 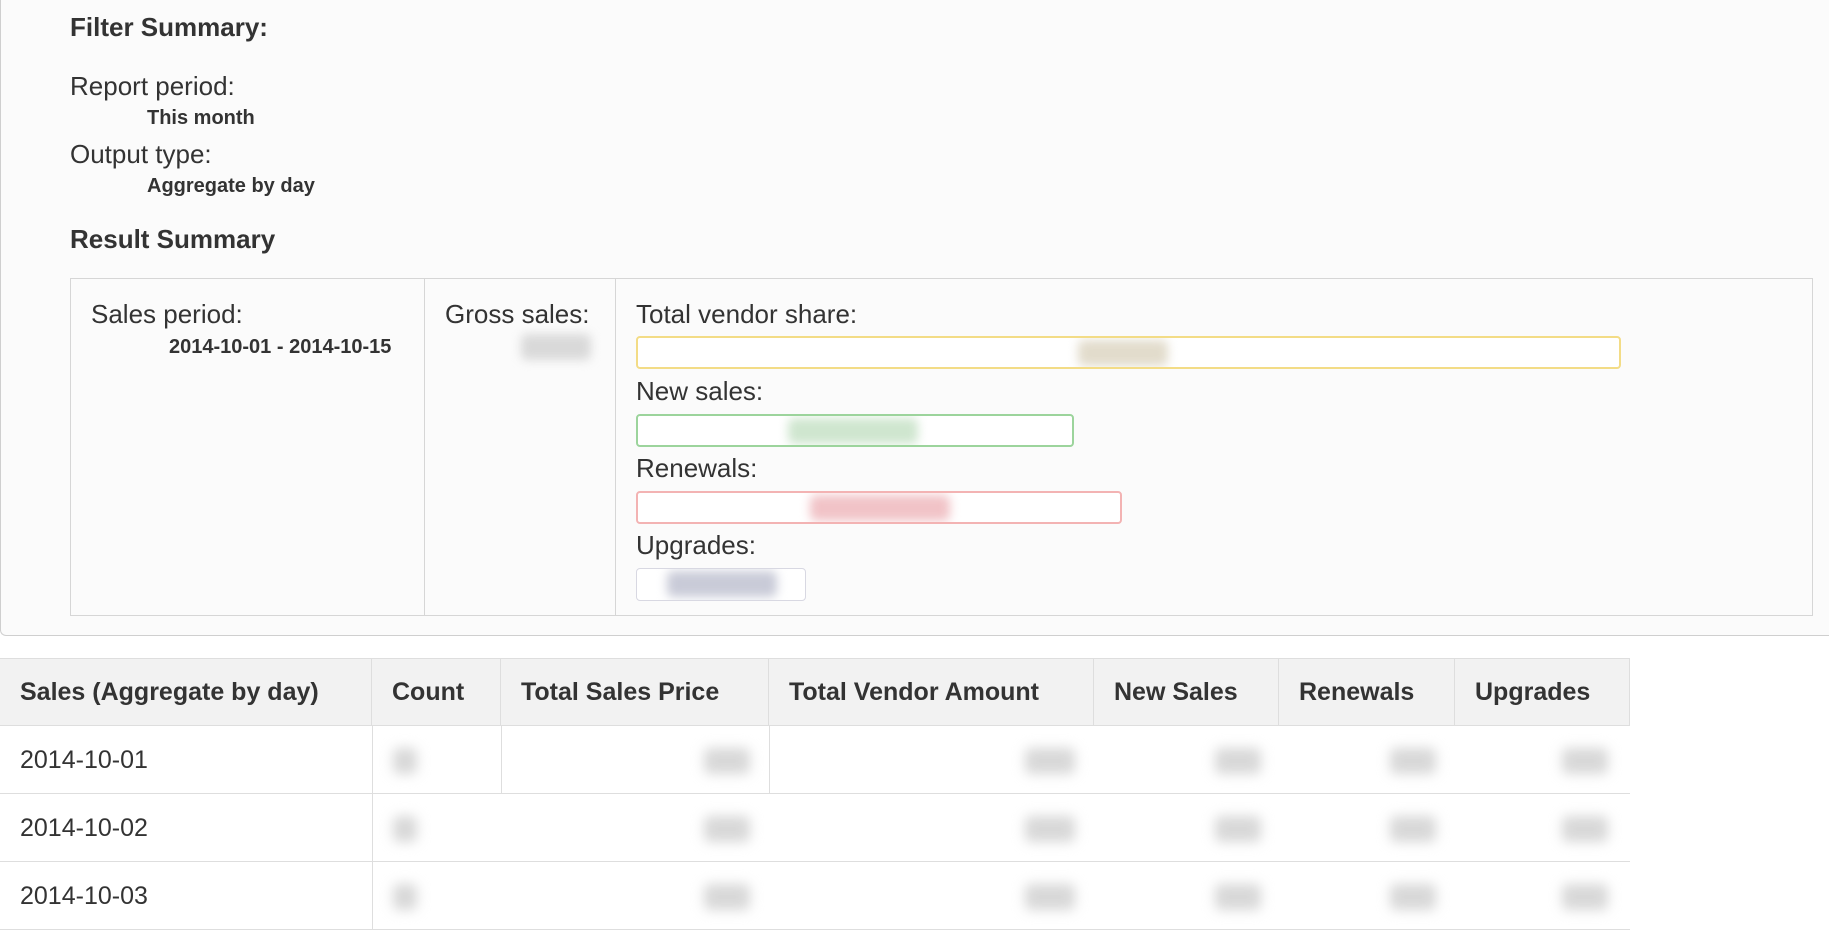 I want to click on new-sales-value-redacted, so click(x=853, y=431).